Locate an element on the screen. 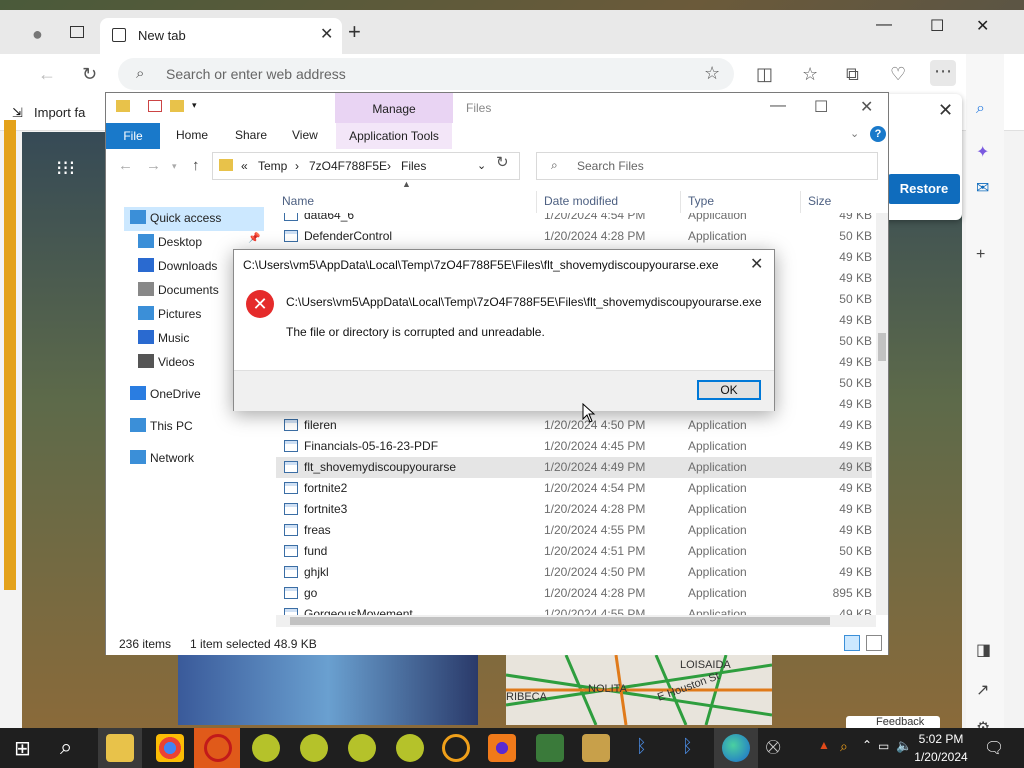 The height and width of the screenshot is (768, 1024). recent-dropdown-icon: ▾ is located at coordinates (174, 166).